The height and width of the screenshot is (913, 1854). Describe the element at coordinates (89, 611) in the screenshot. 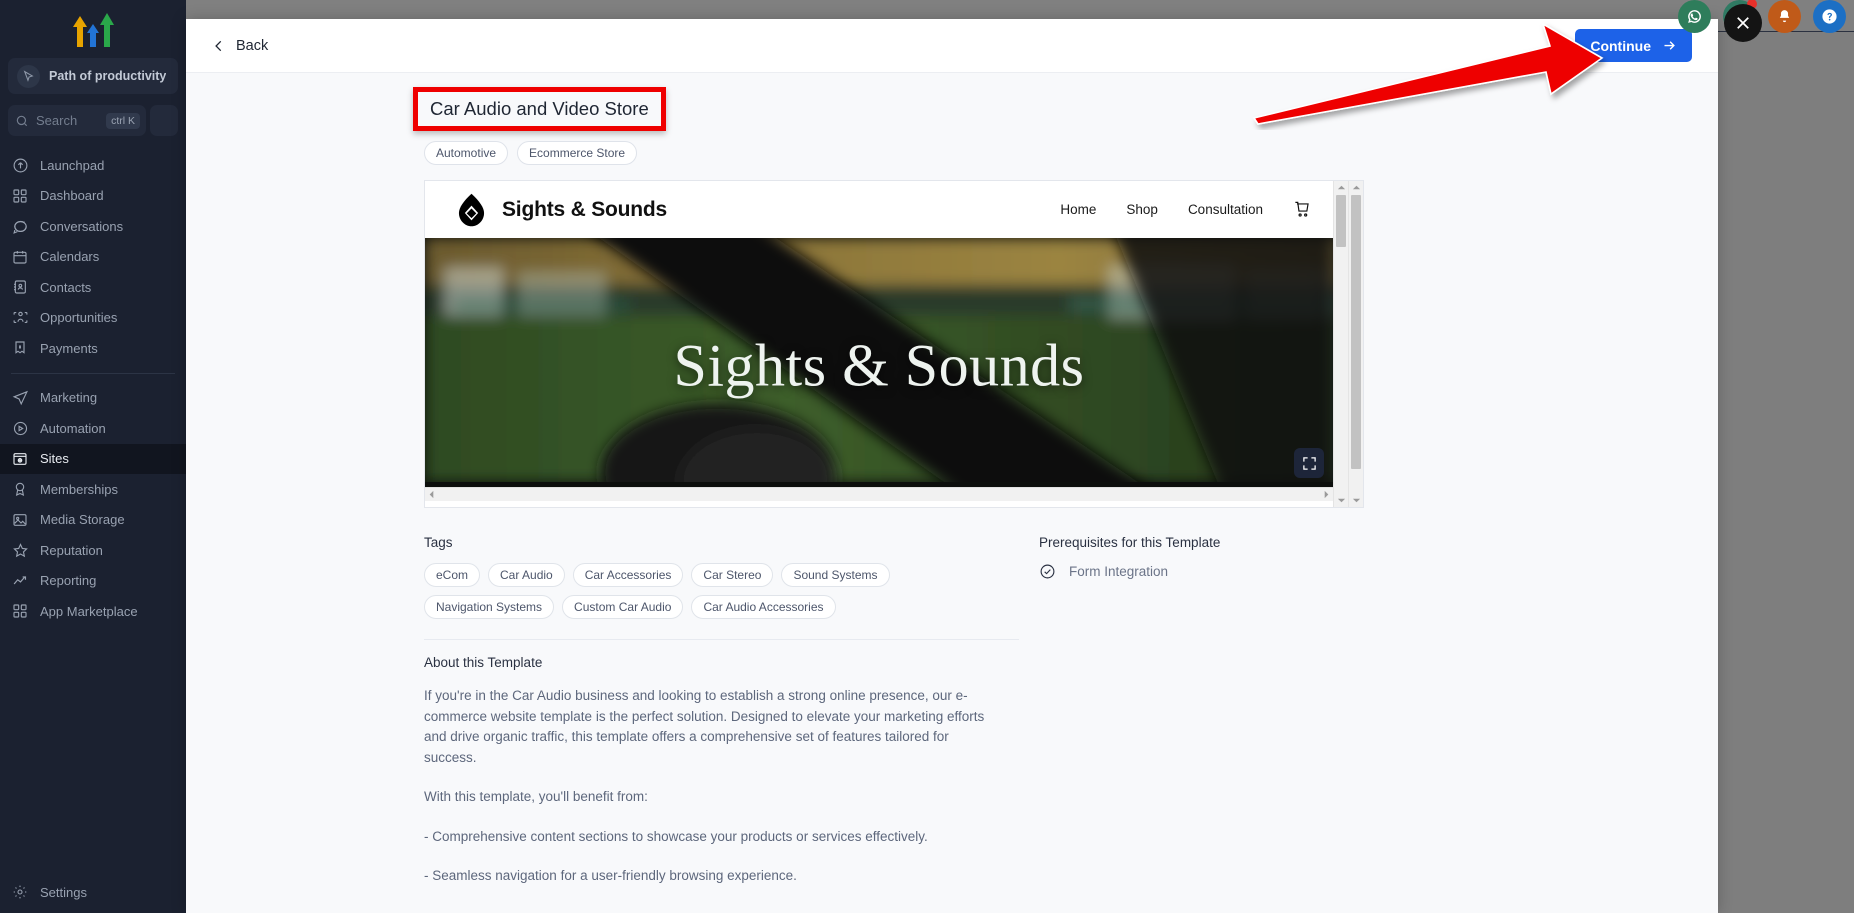

I see `sidebar-label: App Marketplace` at that location.